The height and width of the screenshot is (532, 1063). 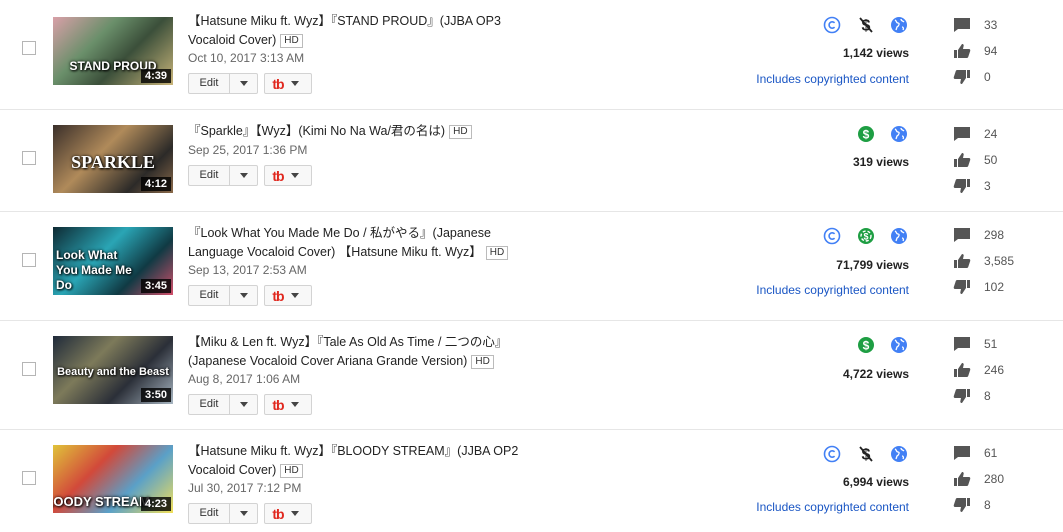 What do you see at coordinates (994, 235) in the screenshot?
I see `comment-count: 298` at bounding box center [994, 235].